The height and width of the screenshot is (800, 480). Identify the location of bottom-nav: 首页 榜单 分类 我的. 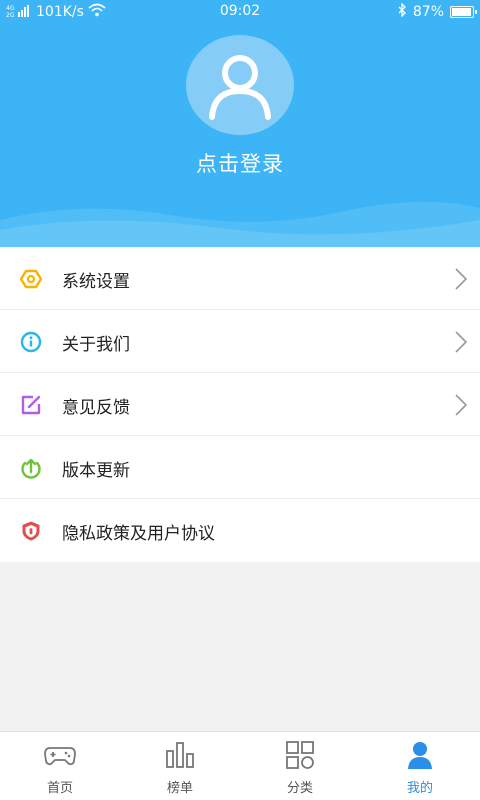
(240, 765).